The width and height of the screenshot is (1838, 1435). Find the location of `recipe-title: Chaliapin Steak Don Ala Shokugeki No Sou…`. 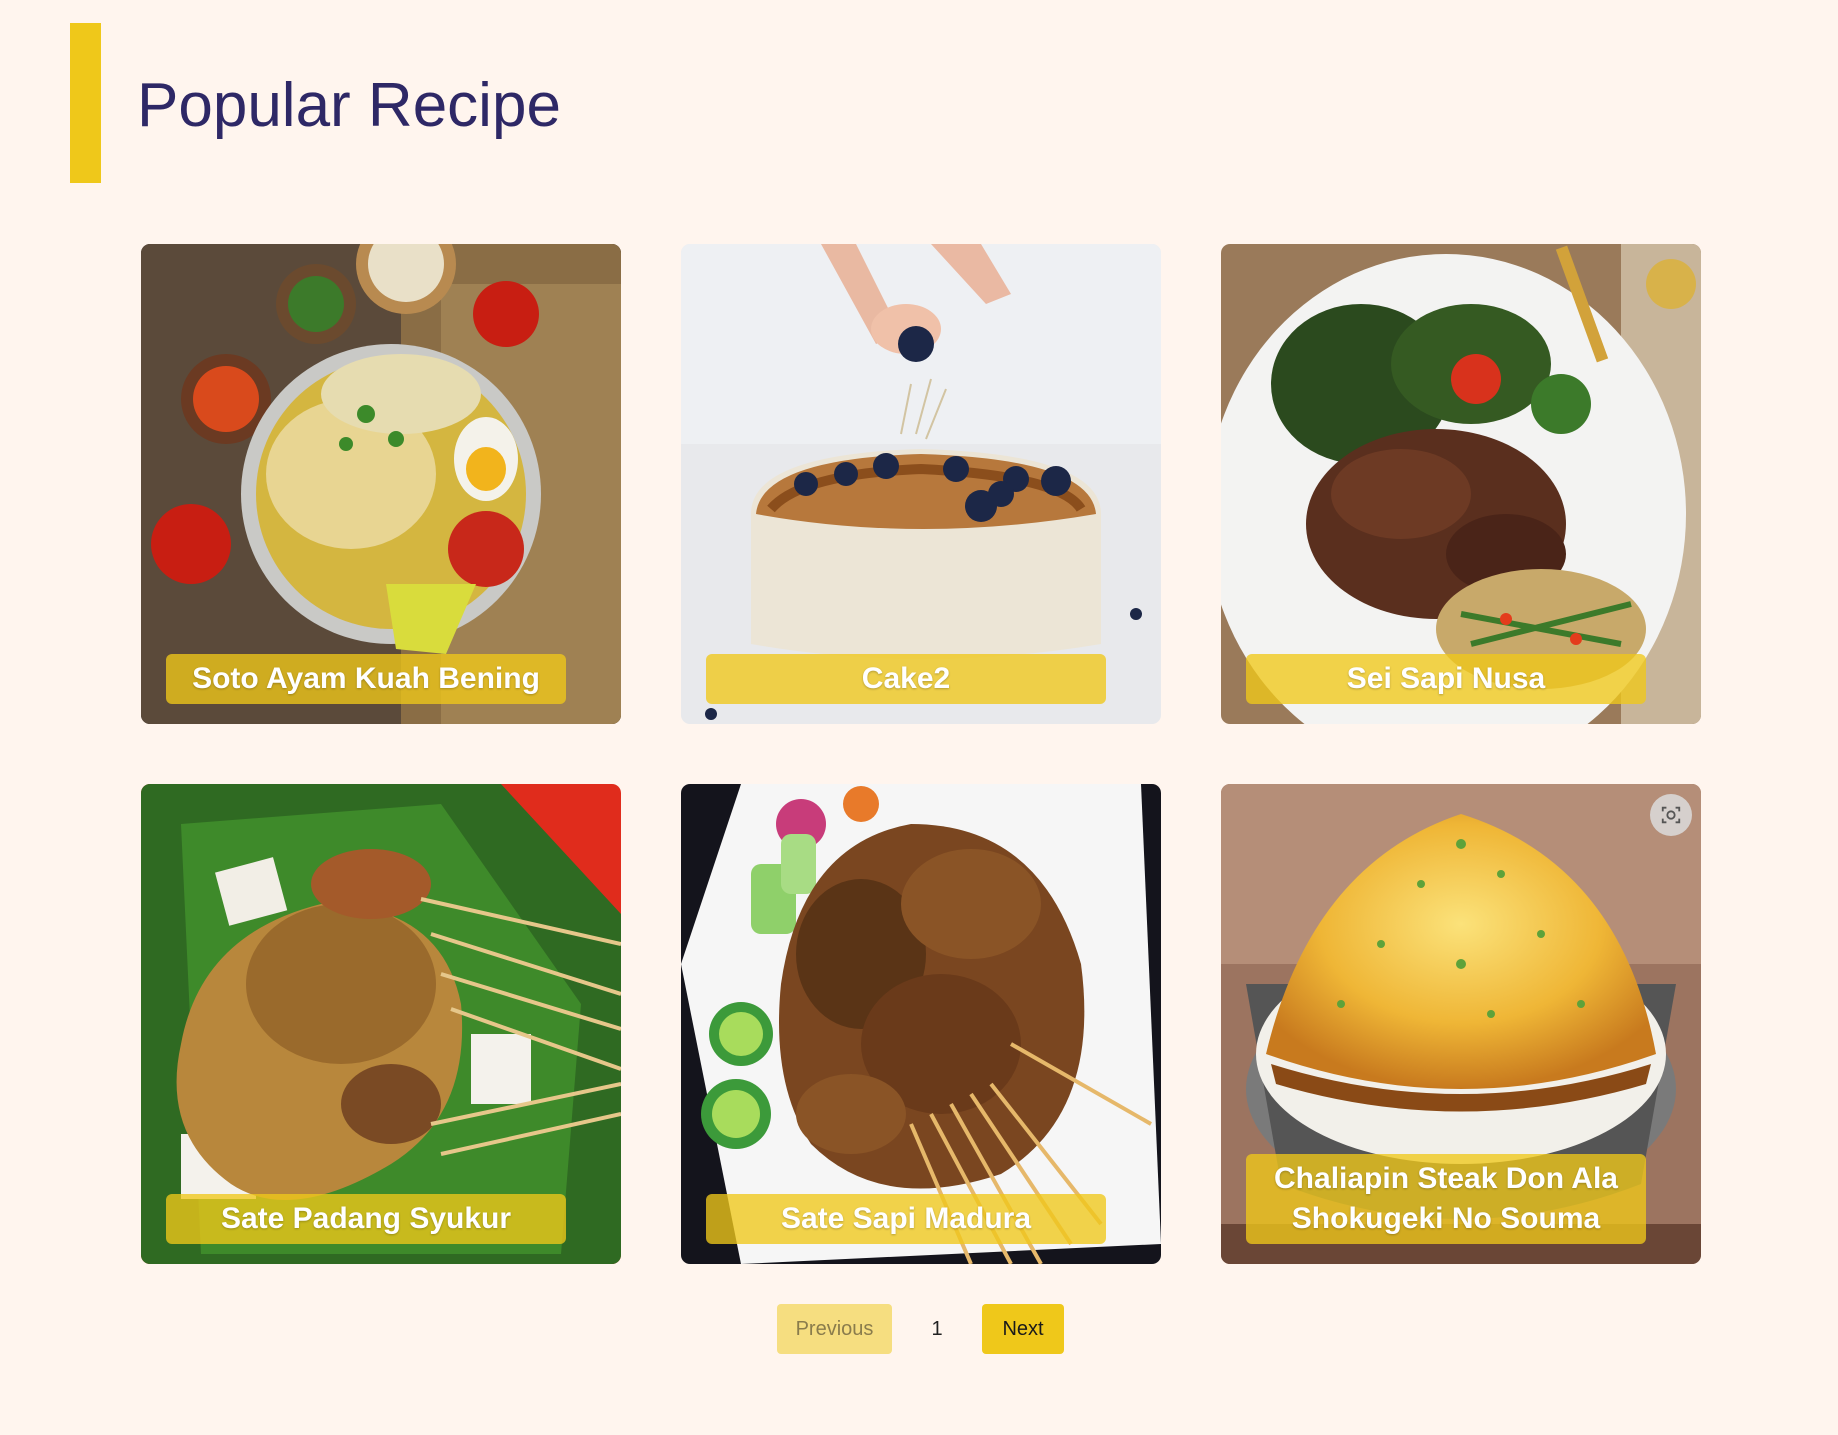

recipe-title: Chaliapin Steak Don Ala Shokugeki No Sou… is located at coordinates (1446, 1199).